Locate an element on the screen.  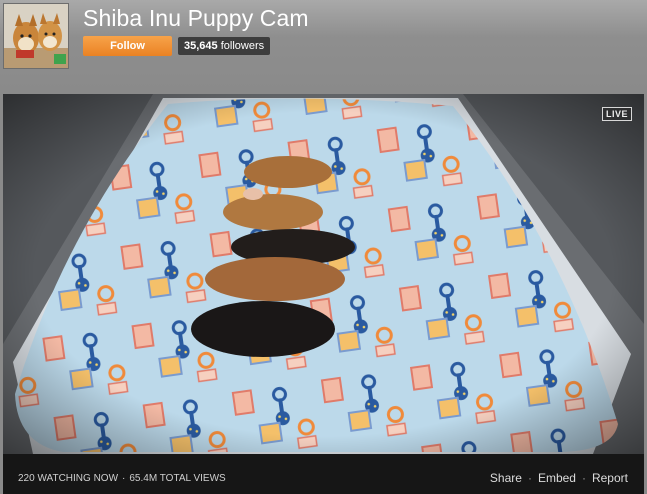
live-badge: LIVE is located at coordinates (616, 114).